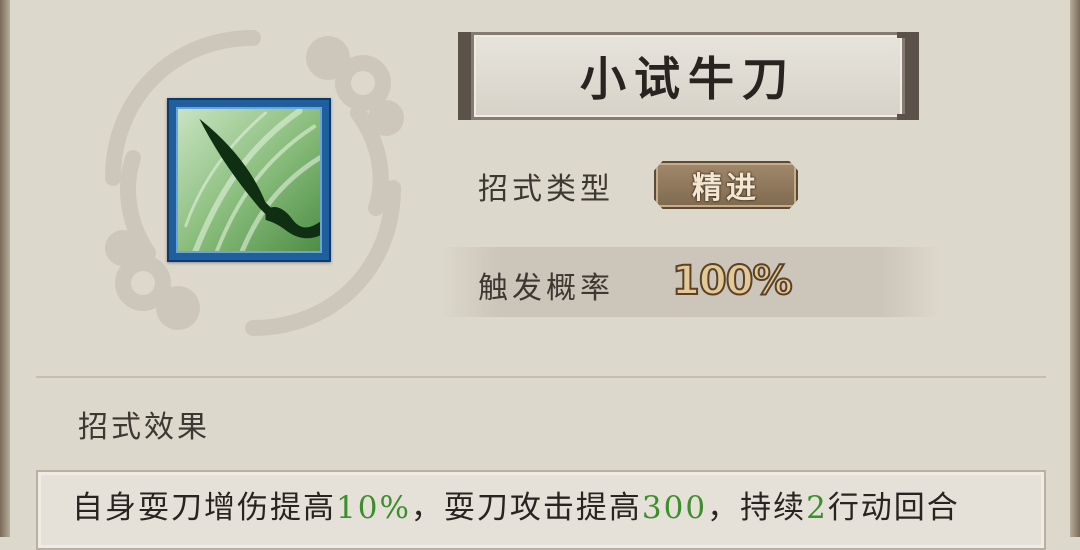  What do you see at coordinates (757, 508) in the screenshot?
I see `effect-text-part: ，持续` at bounding box center [757, 508].